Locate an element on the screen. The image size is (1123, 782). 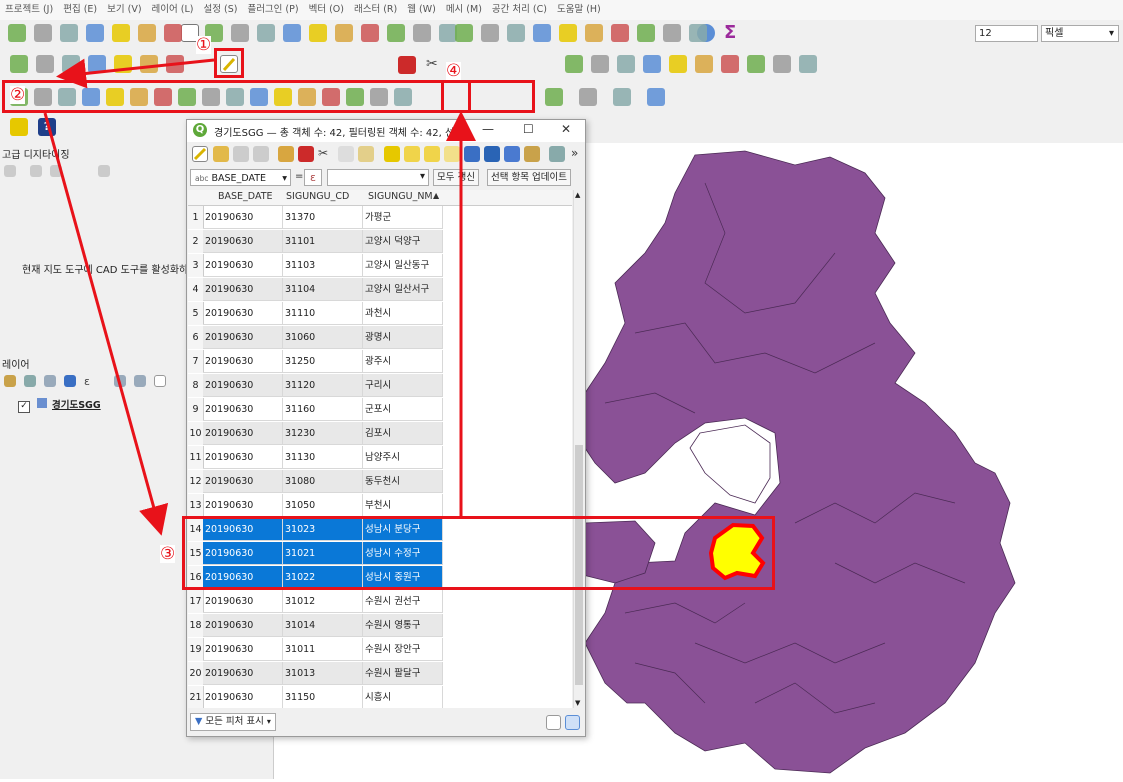
table-row: 9 20190630 31160 군포시 is located at coordinates (380, 410).